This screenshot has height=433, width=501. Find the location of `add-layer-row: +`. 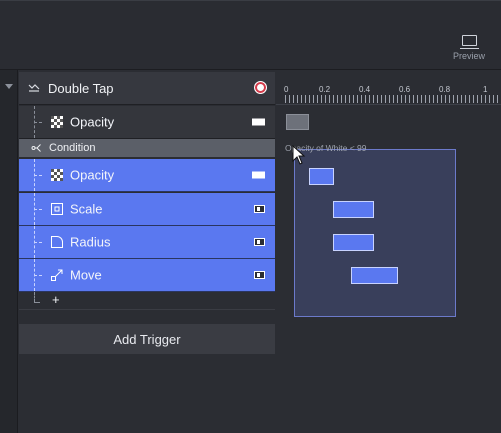

add-layer-row: + is located at coordinates (147, 301).